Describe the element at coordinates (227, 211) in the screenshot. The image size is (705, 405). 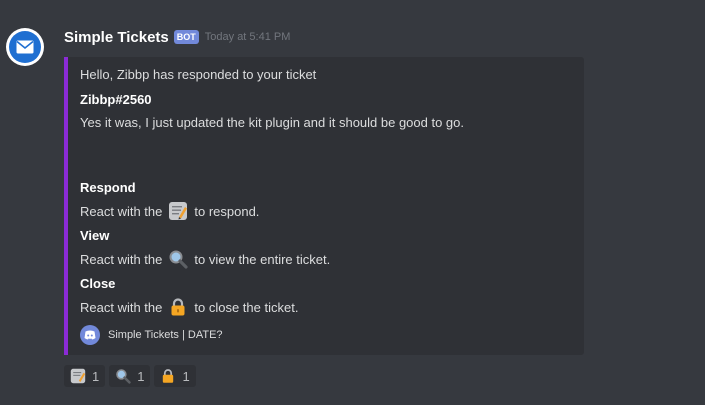
I see `field-value-suffix: to respond.` at that location.